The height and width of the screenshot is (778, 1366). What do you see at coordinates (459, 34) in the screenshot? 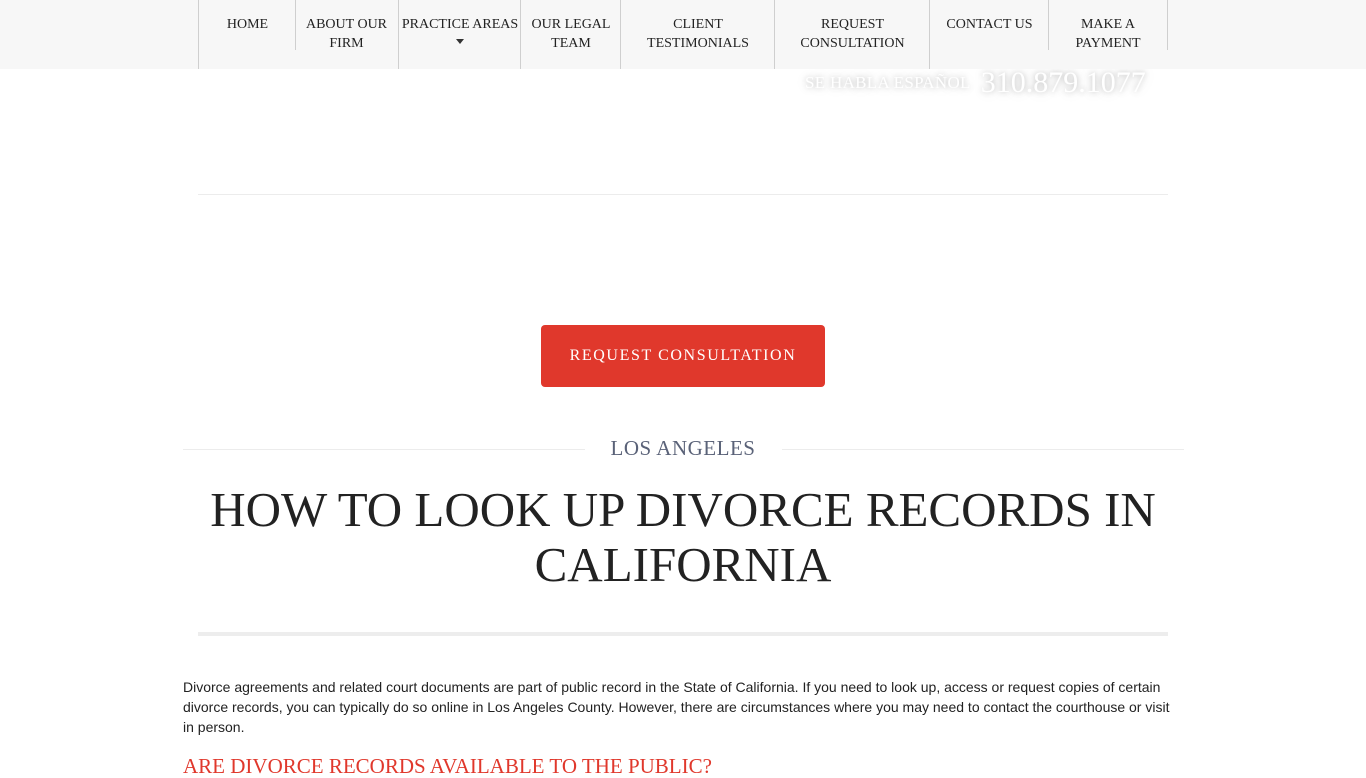
I see `nav-item-practice-areas: PRACTICE AREAS` at bounding box center [459, 34].